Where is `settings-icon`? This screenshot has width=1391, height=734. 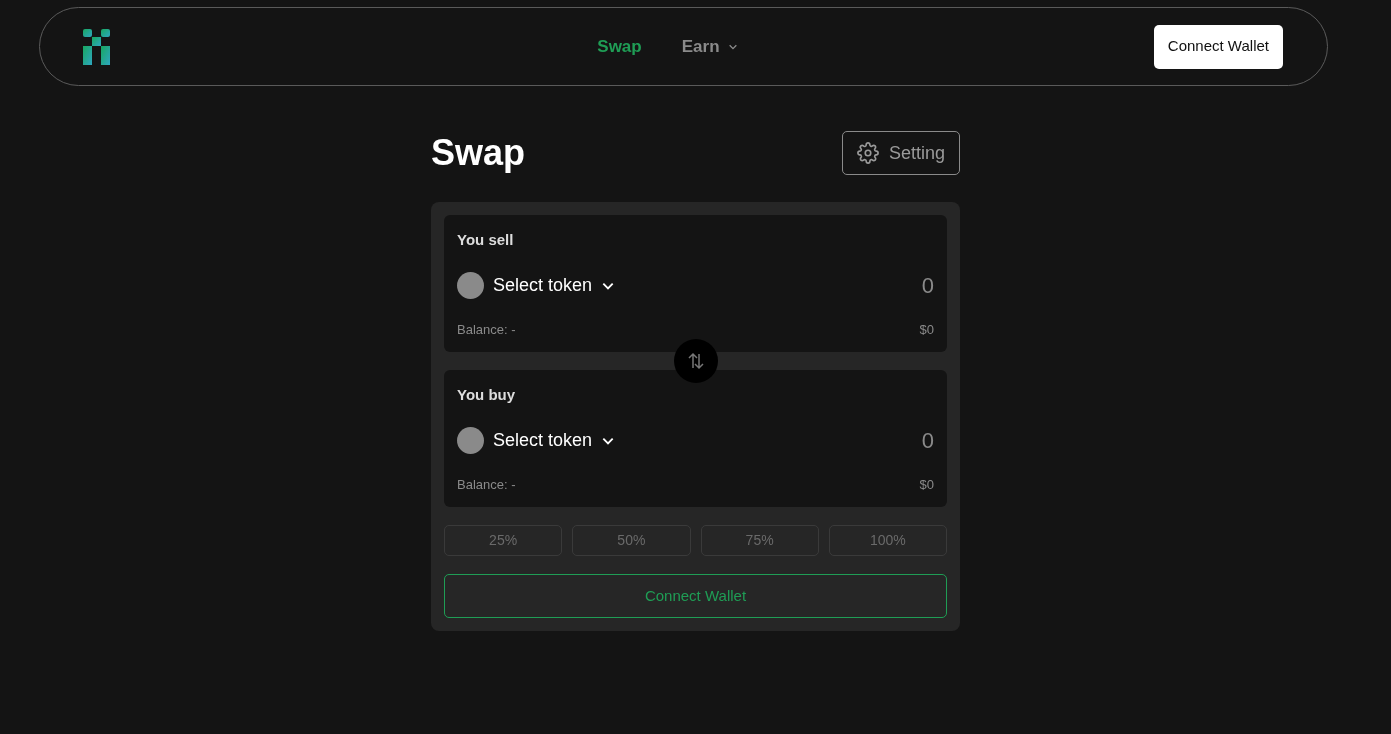 settings-icon is located at coordinates (867, 153).